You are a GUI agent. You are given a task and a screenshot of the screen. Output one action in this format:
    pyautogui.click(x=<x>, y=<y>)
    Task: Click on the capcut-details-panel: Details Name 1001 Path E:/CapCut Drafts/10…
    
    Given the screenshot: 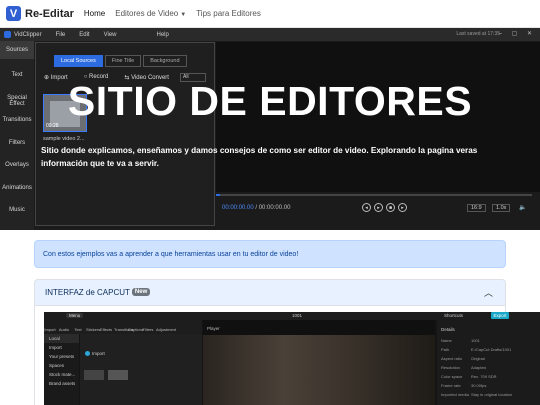 What is the action you would take?
    pyautogui.click(x=488, y=362)
    